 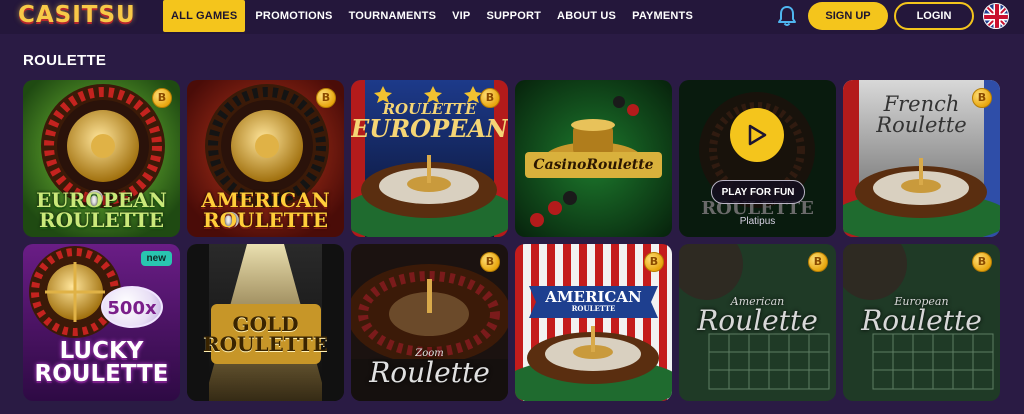 What do you see at coordinates (204, 16) in the screenshot?
I see `nav-all-games: ALL GAMES` at bounding box center [204, 16].